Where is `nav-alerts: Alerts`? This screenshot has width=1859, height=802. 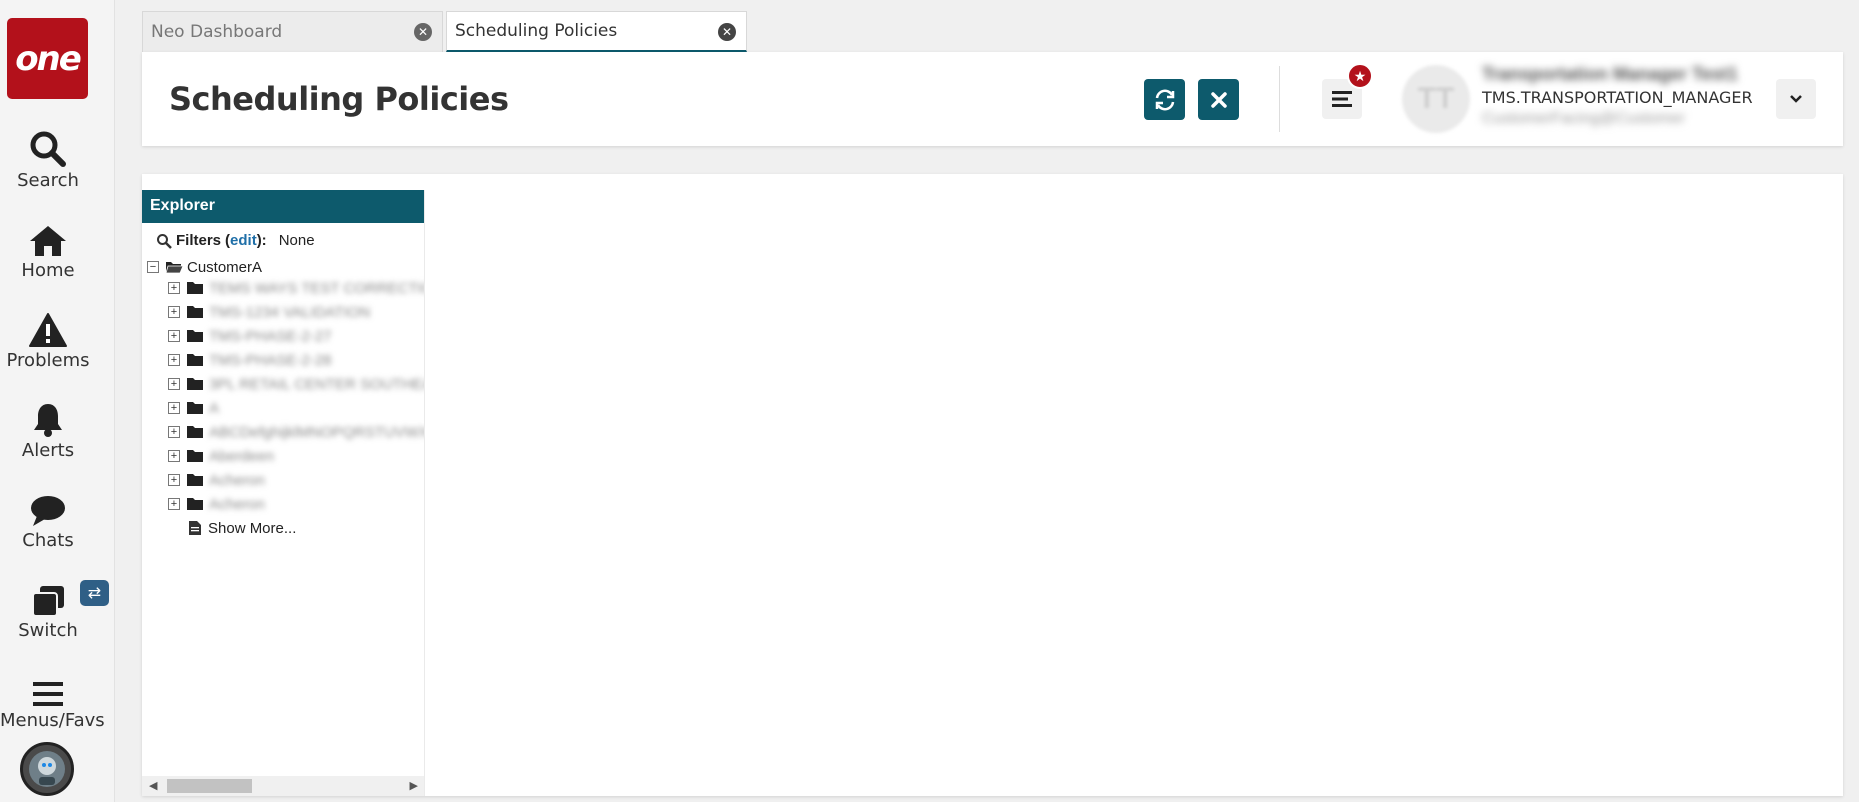
nav-alerts: Alerts is located at coordinates (48, 428).